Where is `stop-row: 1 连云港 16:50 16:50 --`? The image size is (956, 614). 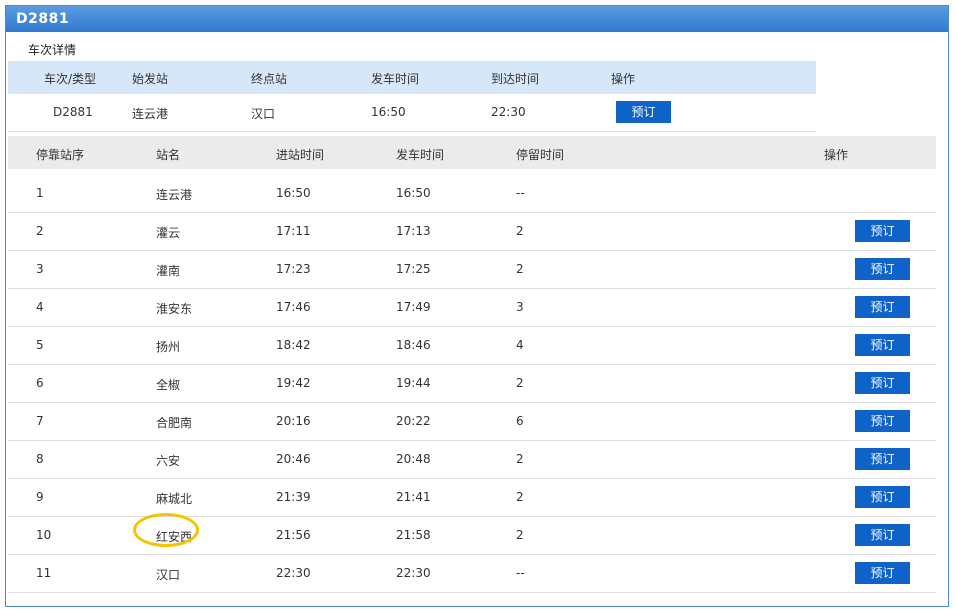 stop-row: 1 连云港 16:50 16:50 -- is located at coordinates (472, 193).